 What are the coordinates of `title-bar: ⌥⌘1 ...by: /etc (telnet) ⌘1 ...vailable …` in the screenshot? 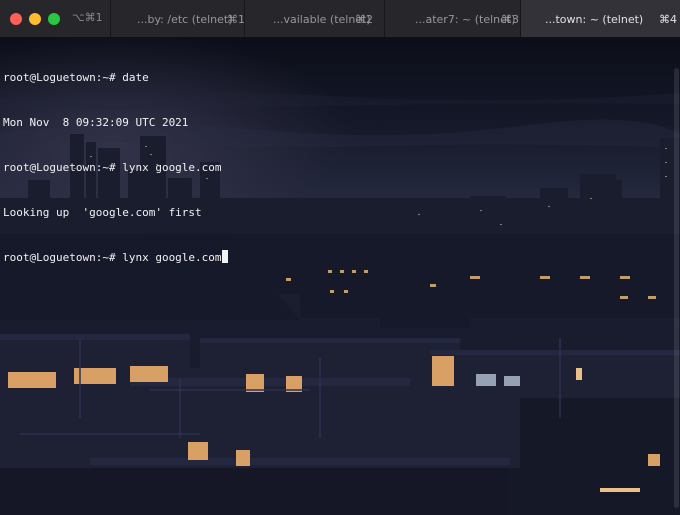 It's located at (340, 19).